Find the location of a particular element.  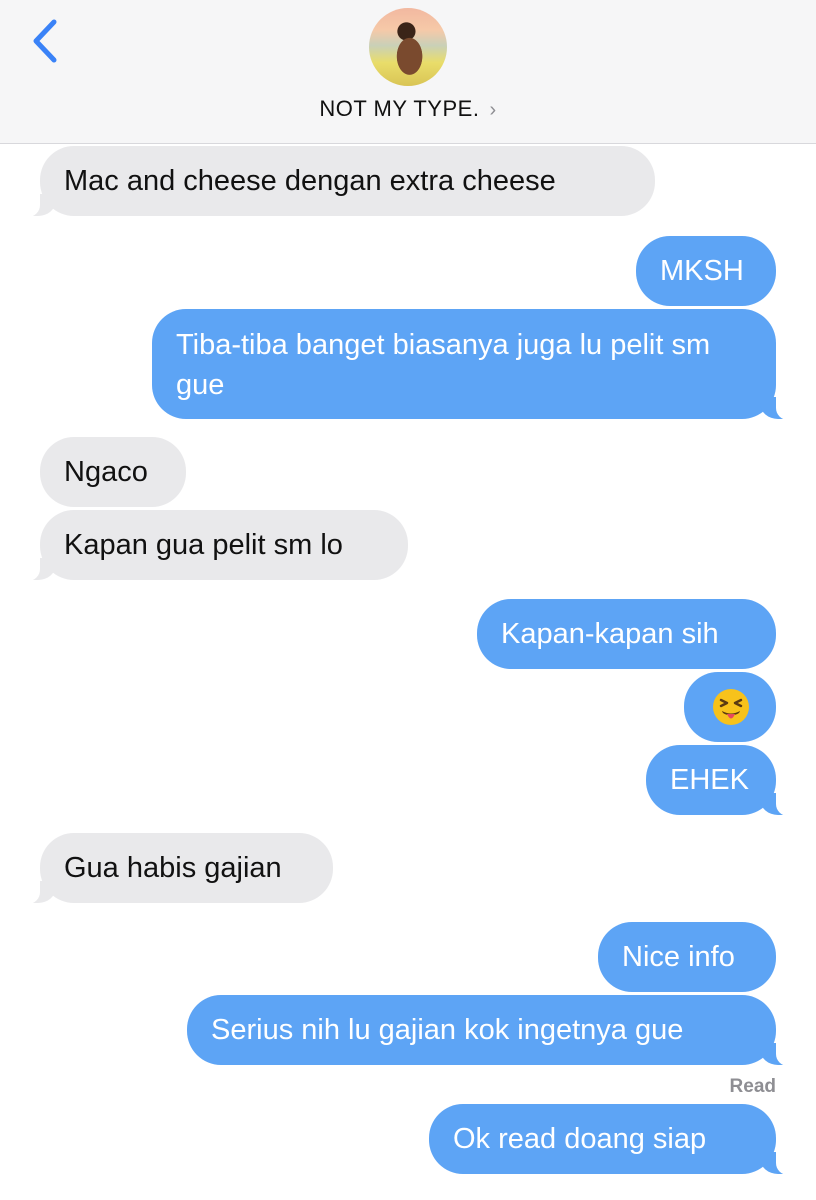

message-text: Kapan-kapan sih is located at coordinates (610, 634).